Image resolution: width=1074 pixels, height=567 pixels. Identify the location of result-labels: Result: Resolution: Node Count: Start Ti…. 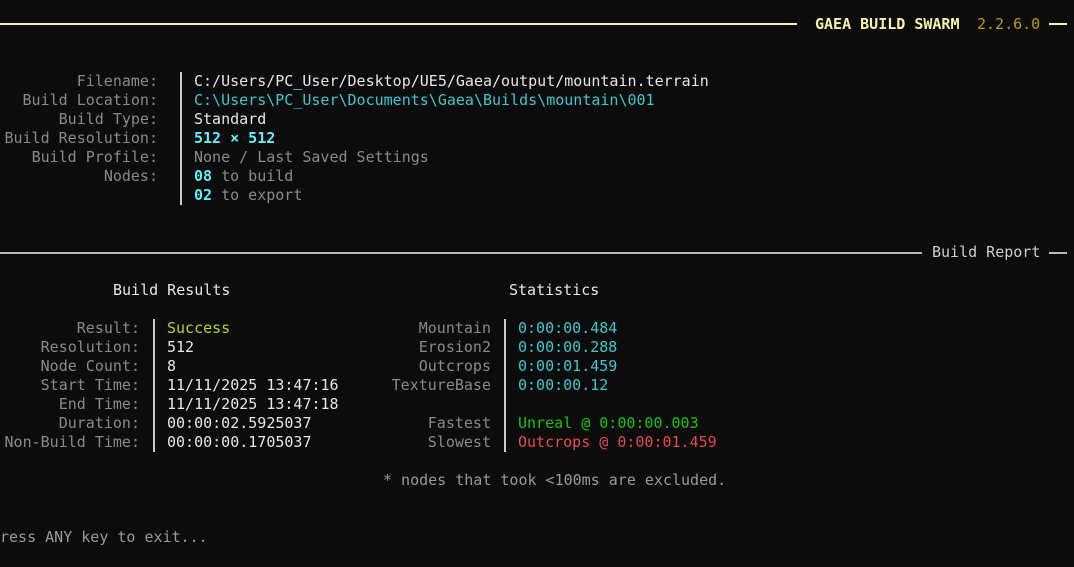
(70, 385).